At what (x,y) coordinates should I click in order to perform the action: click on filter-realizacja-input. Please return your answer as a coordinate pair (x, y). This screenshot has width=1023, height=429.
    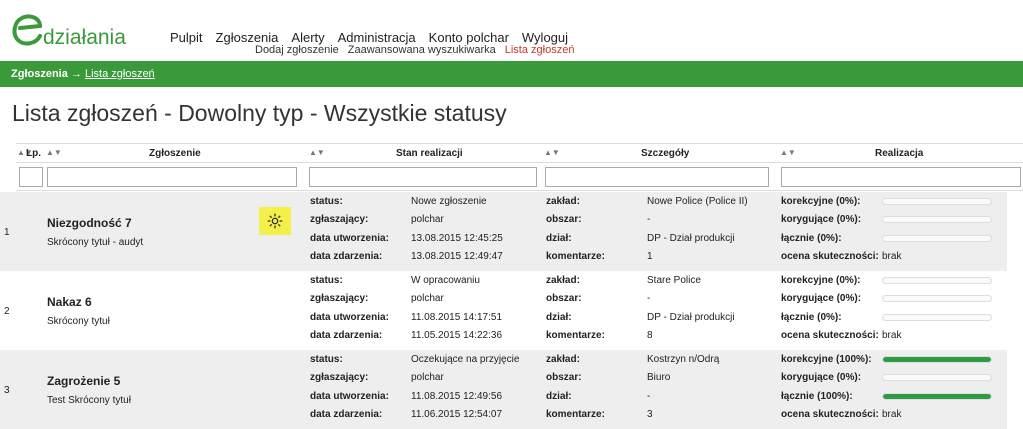
    Looking at the image, I should click on (901, 177).